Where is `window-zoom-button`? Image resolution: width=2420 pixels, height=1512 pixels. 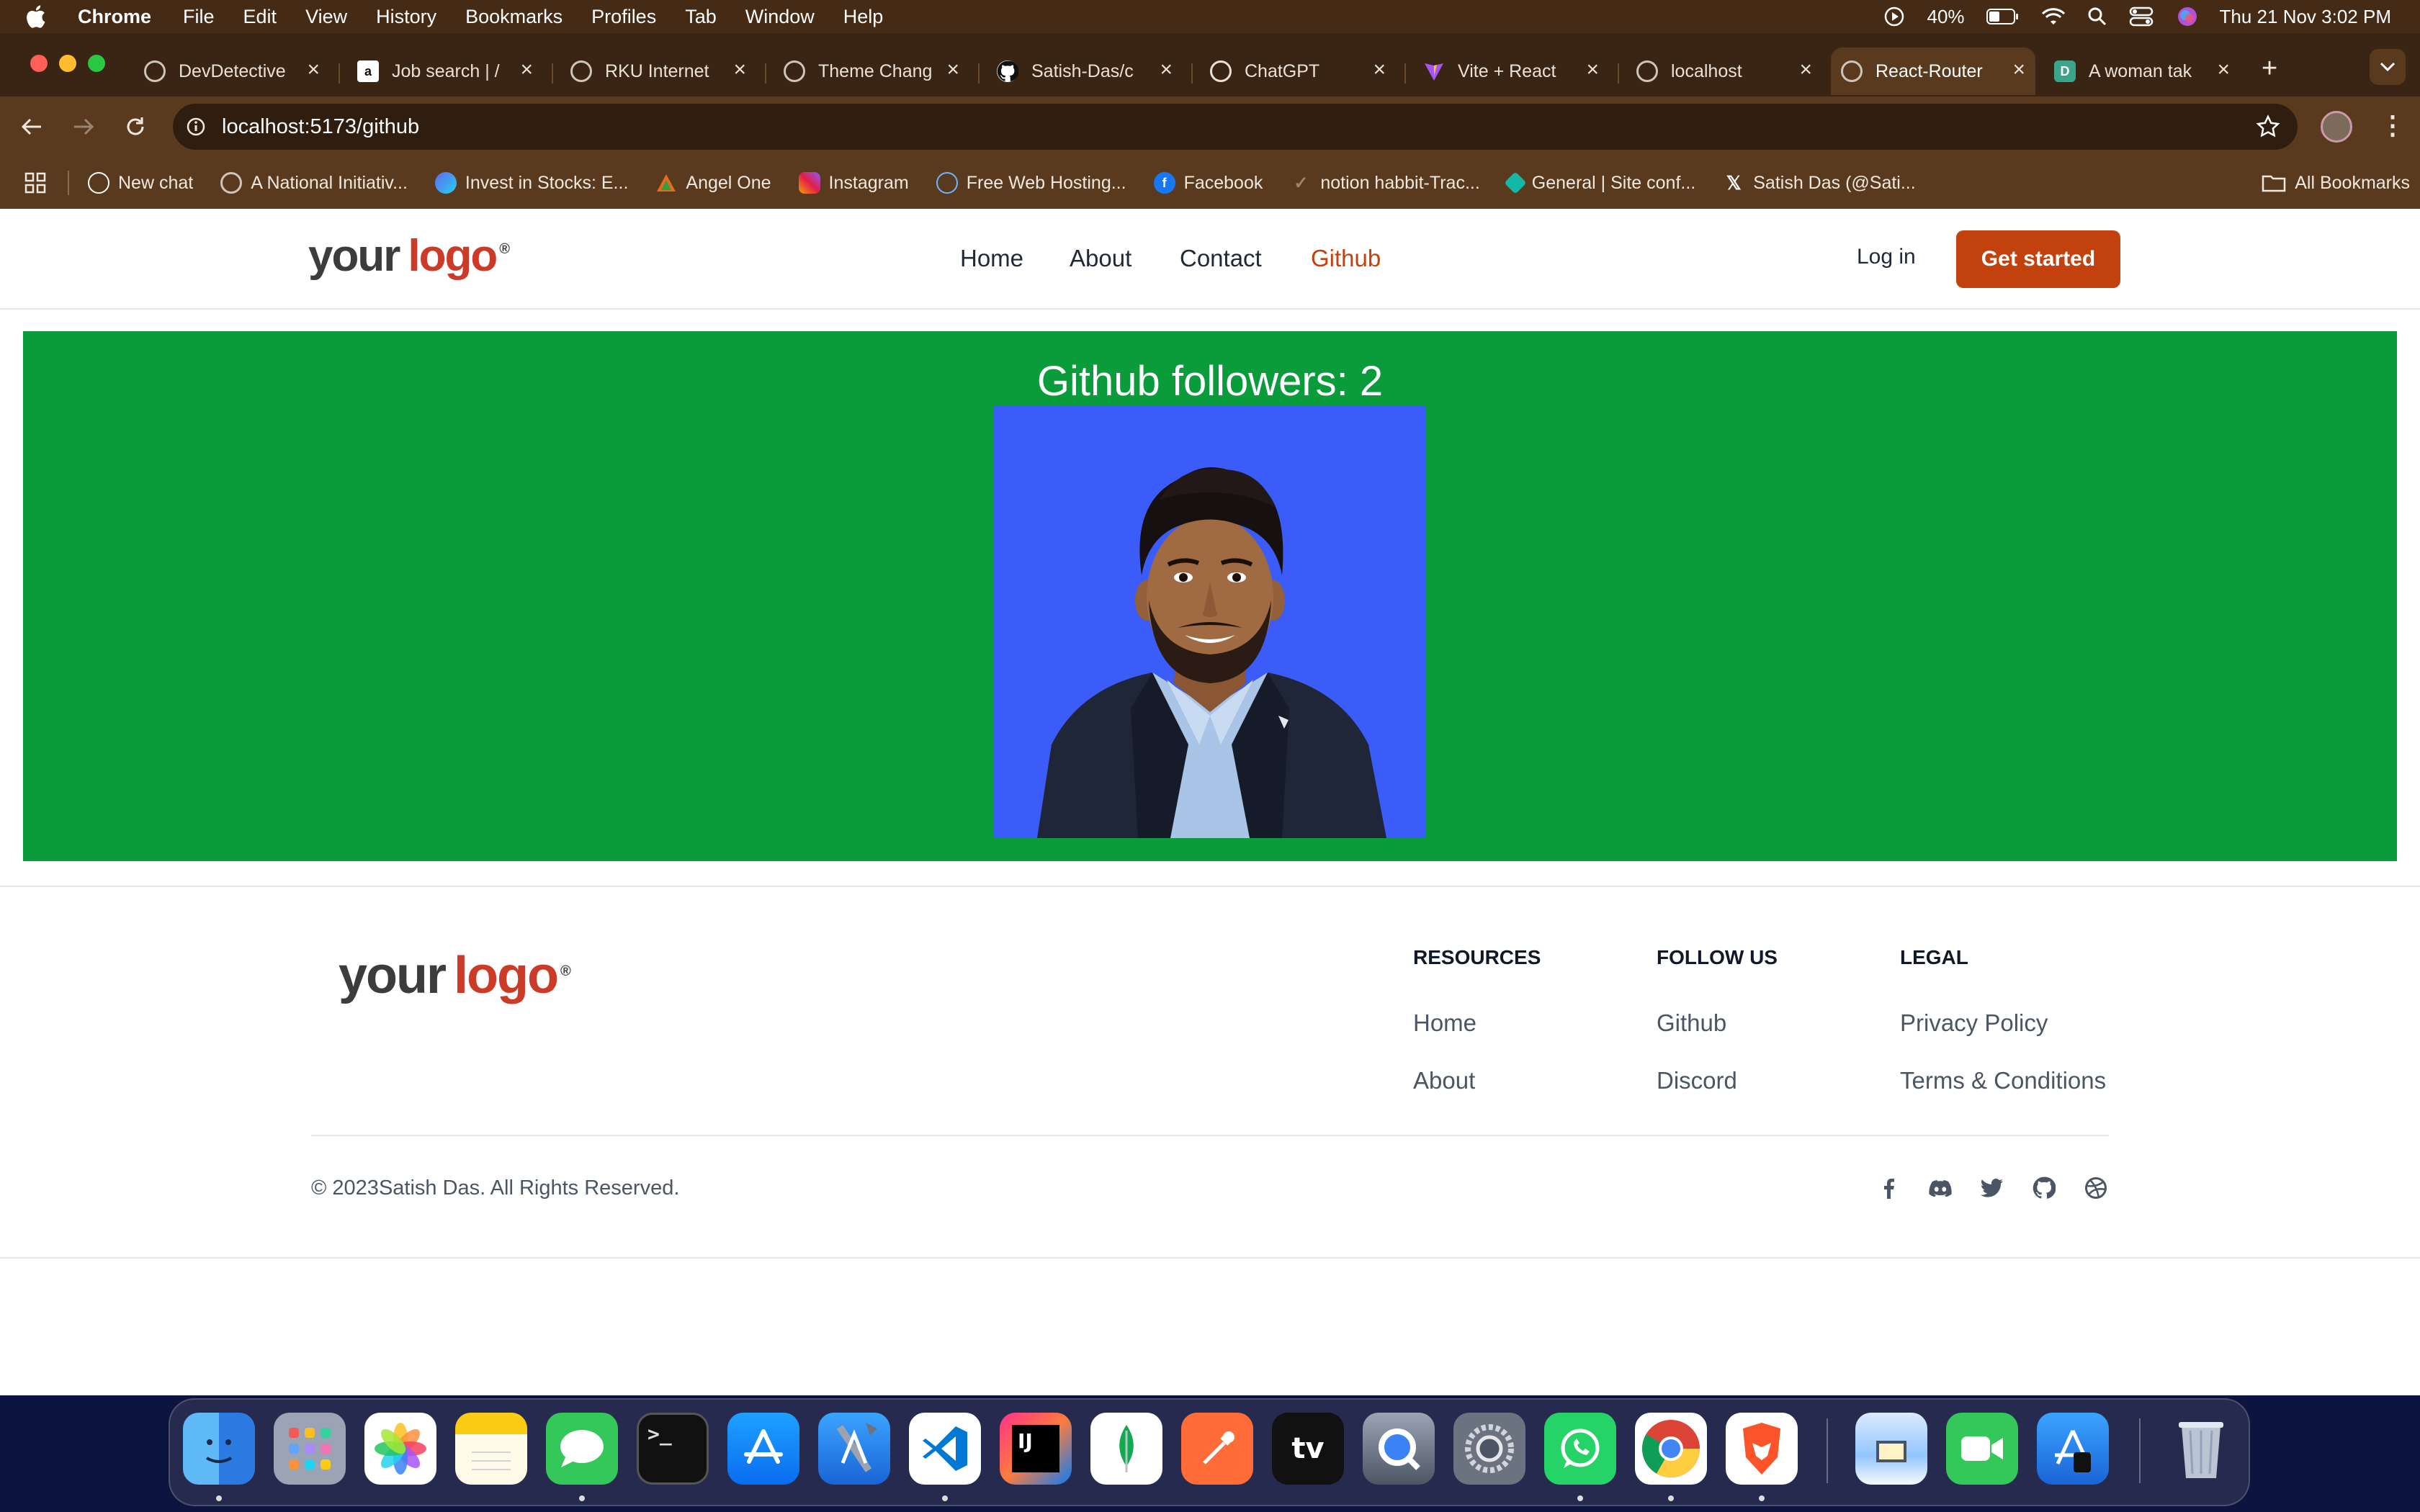
window-zoom-button is located at coordinates (96, 63).